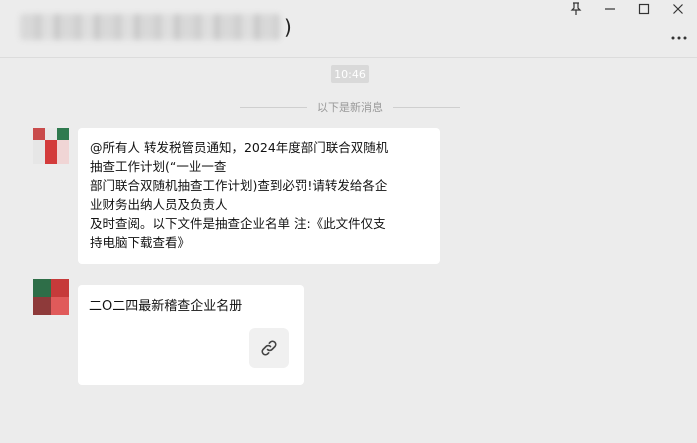 Image resolution: width=697 pixels, height=443 pixels. I want to click on message-line: 持电脑下载查看》, so click(140, 242).